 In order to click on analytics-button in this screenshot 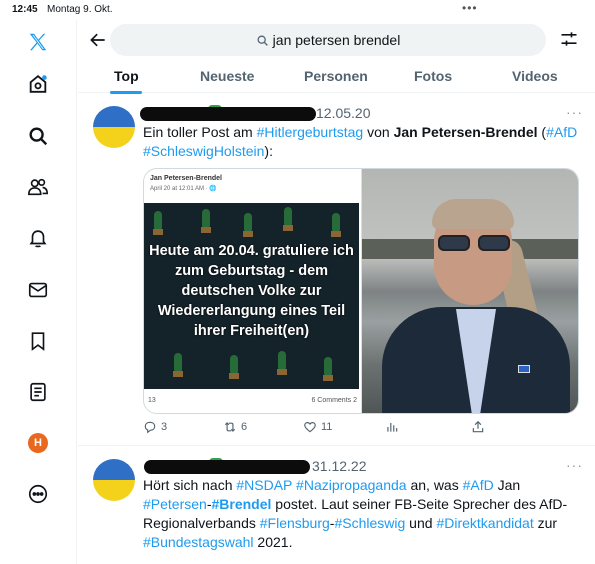, I will do `click(394, 427)`.